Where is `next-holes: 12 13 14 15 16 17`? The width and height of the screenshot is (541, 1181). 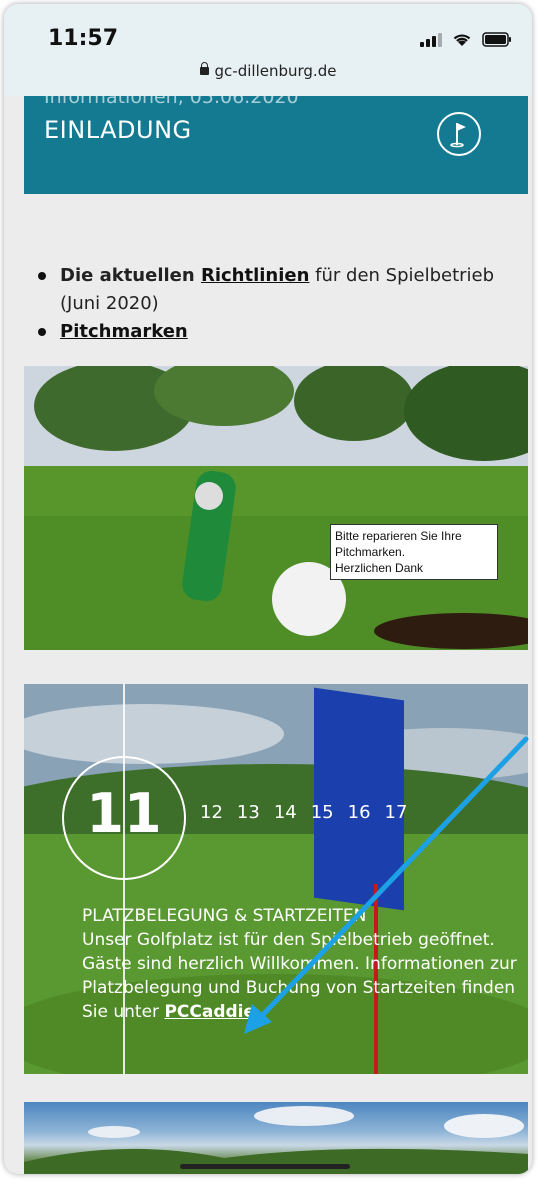 next-holes: 12 13 14 15 16 17 is located at coordinates (303, 812).